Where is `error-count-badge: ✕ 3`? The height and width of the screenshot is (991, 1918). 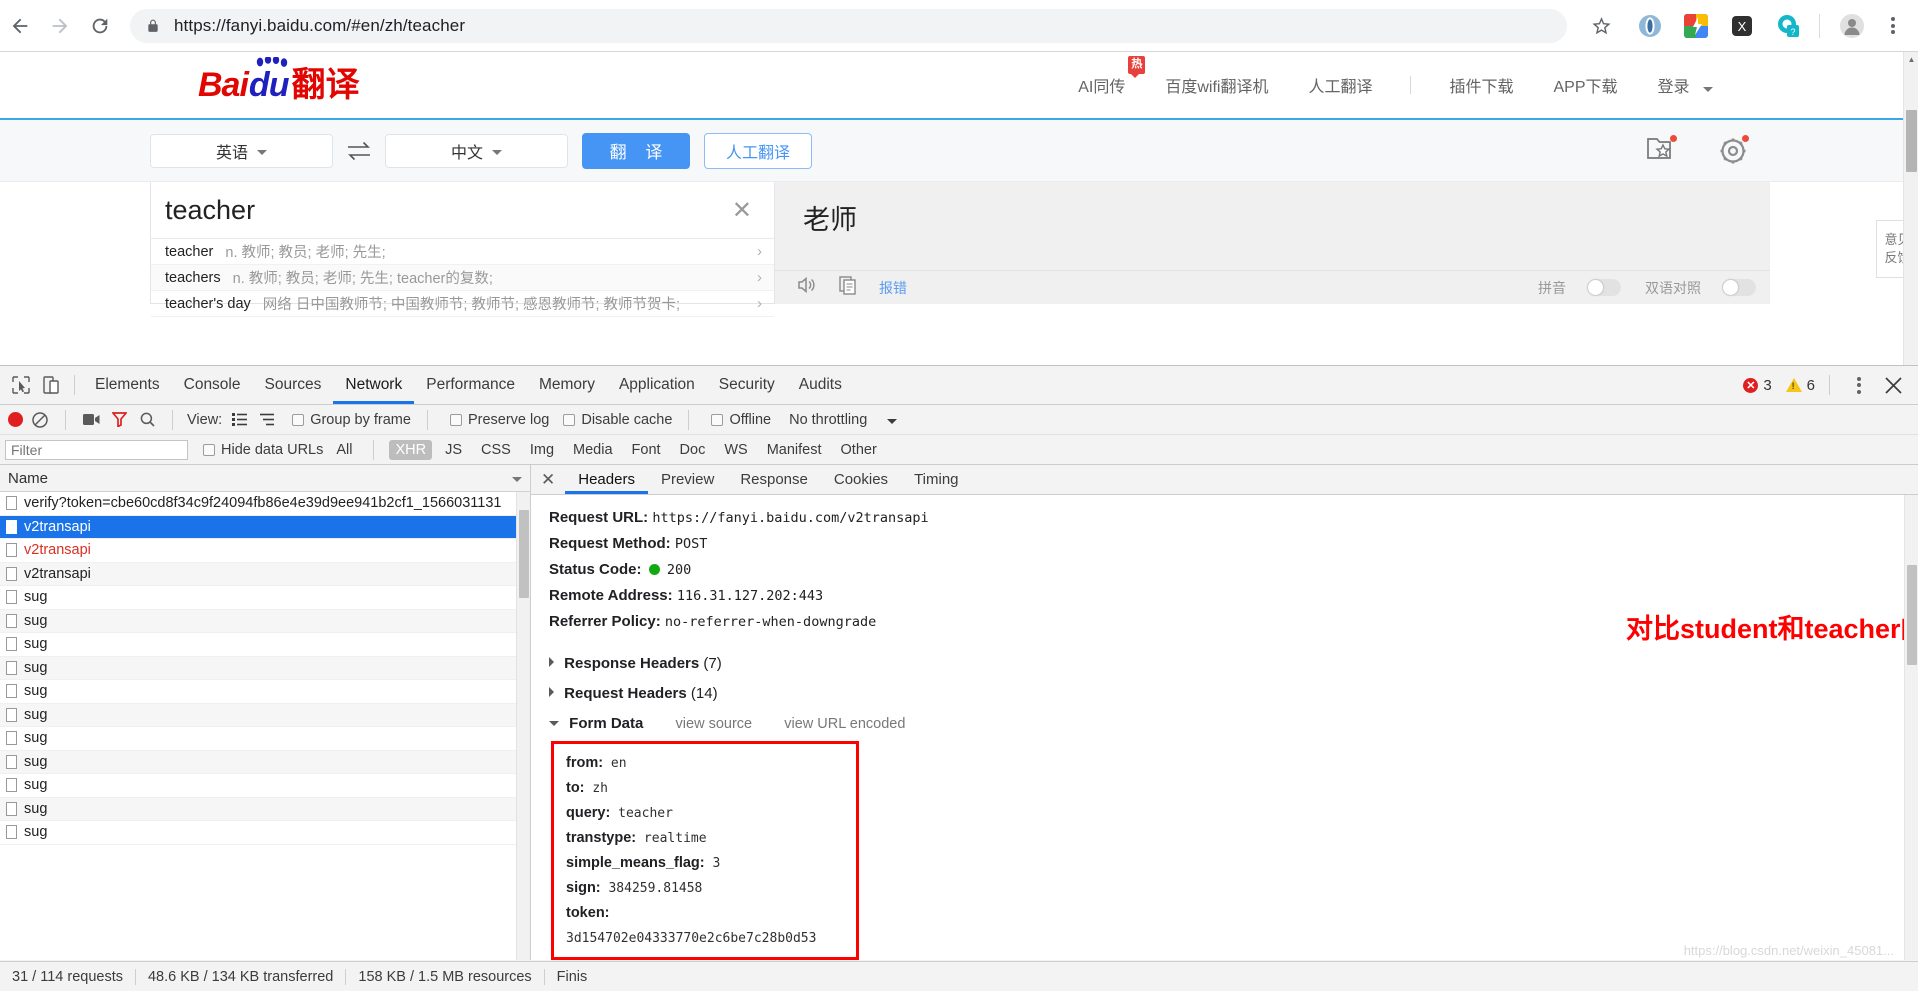
error-count-badge: ✕ 3 is located at coordinates (1757, 385).